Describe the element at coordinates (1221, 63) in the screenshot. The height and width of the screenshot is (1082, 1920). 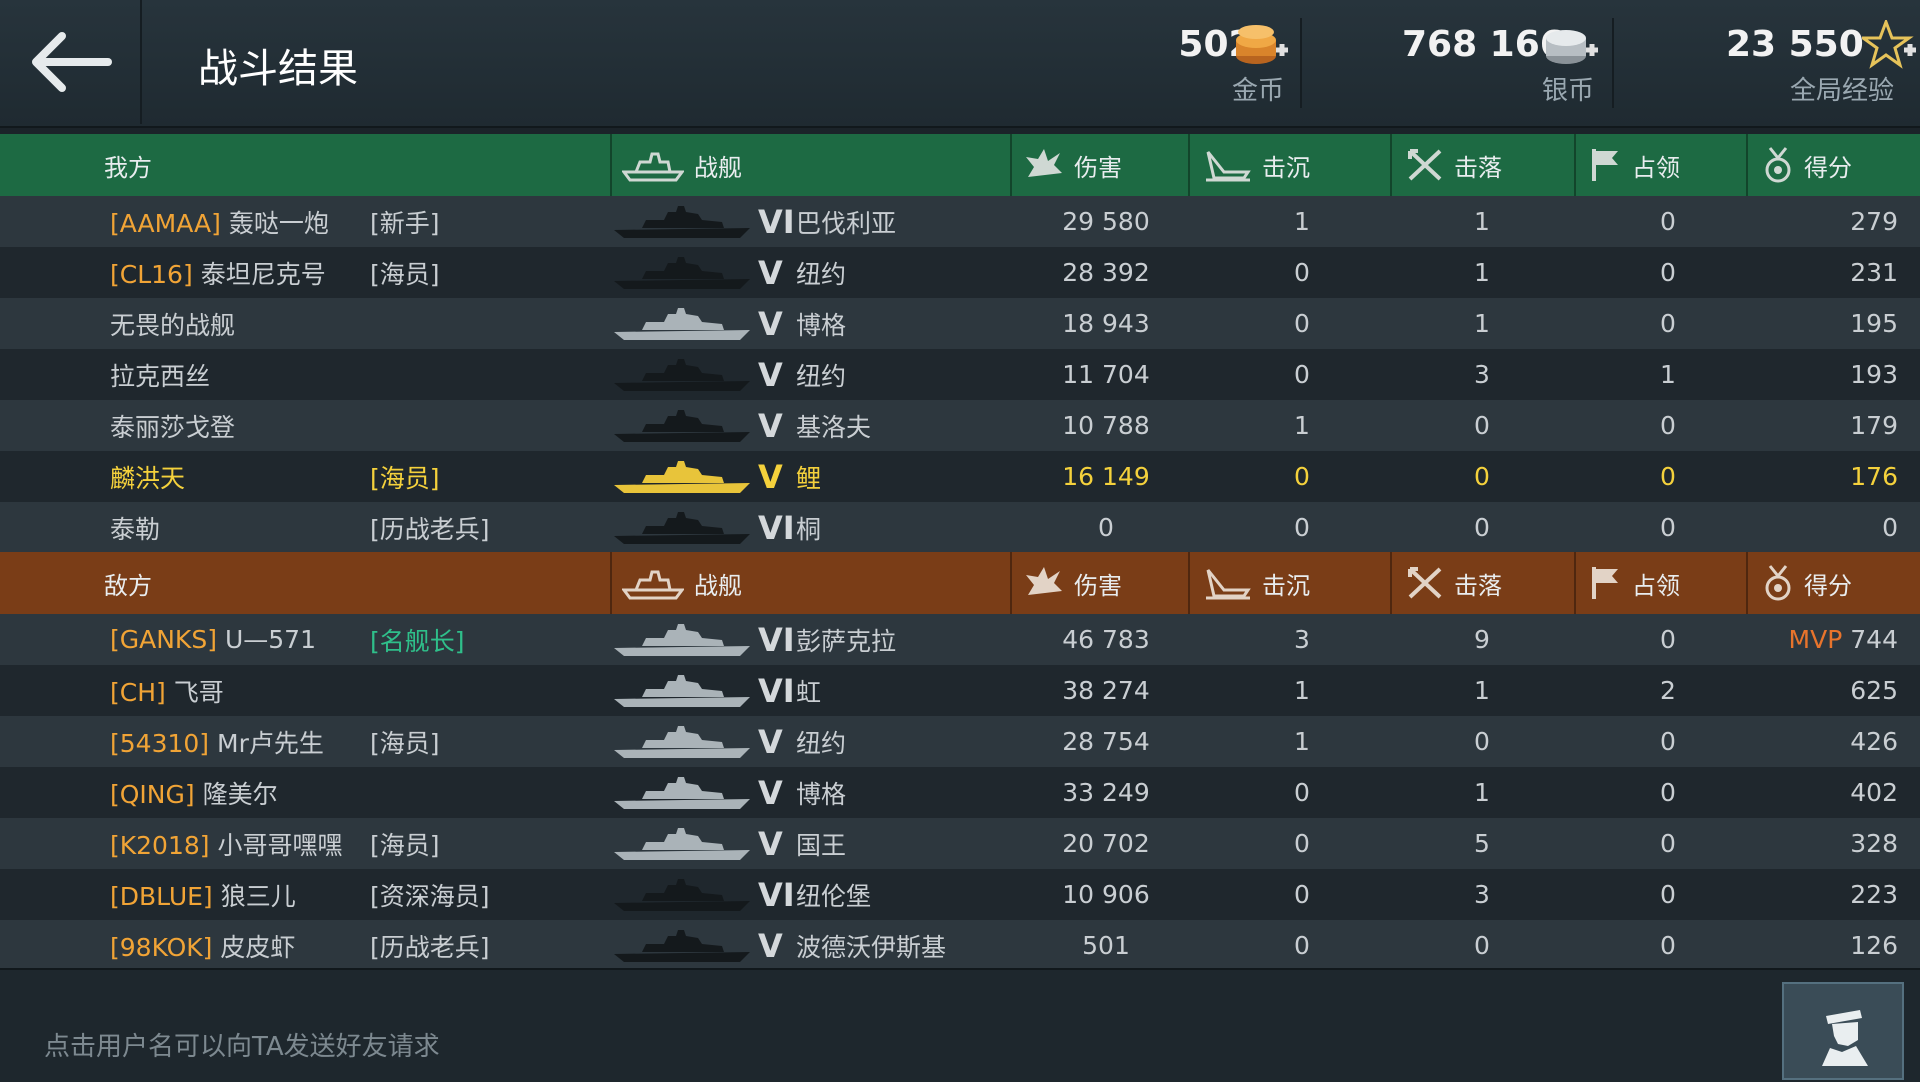
I see `gold-currency: 502 金币` at that location.